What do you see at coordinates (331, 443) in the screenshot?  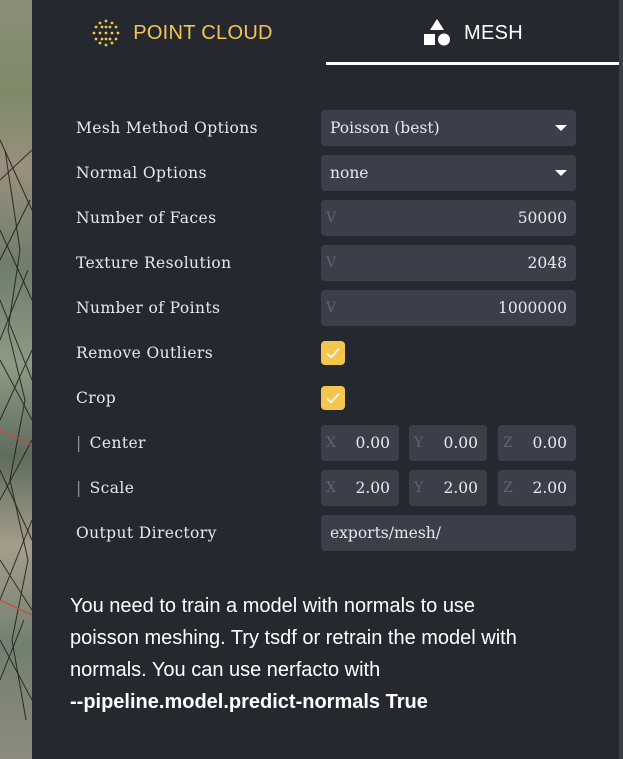 I see `center-x-prefix: X` at bounding box center [331, 443].